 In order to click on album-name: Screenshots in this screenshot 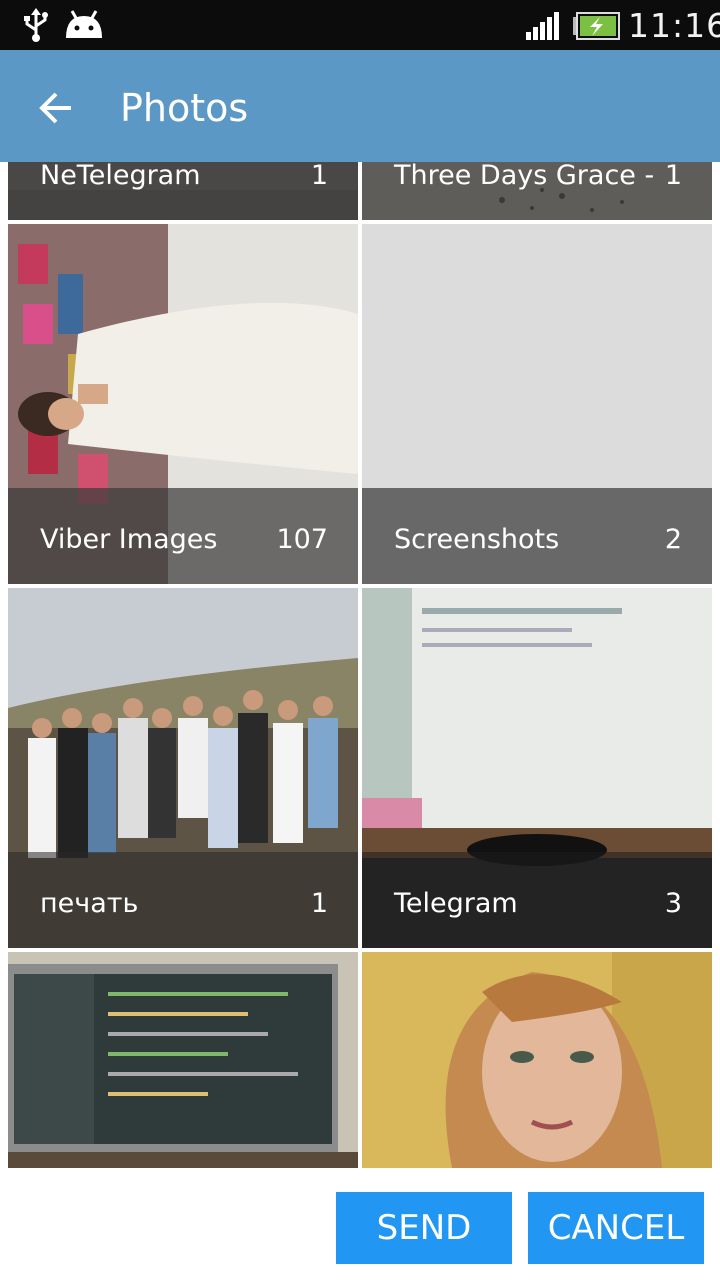, I will do `click(477, 539)`.